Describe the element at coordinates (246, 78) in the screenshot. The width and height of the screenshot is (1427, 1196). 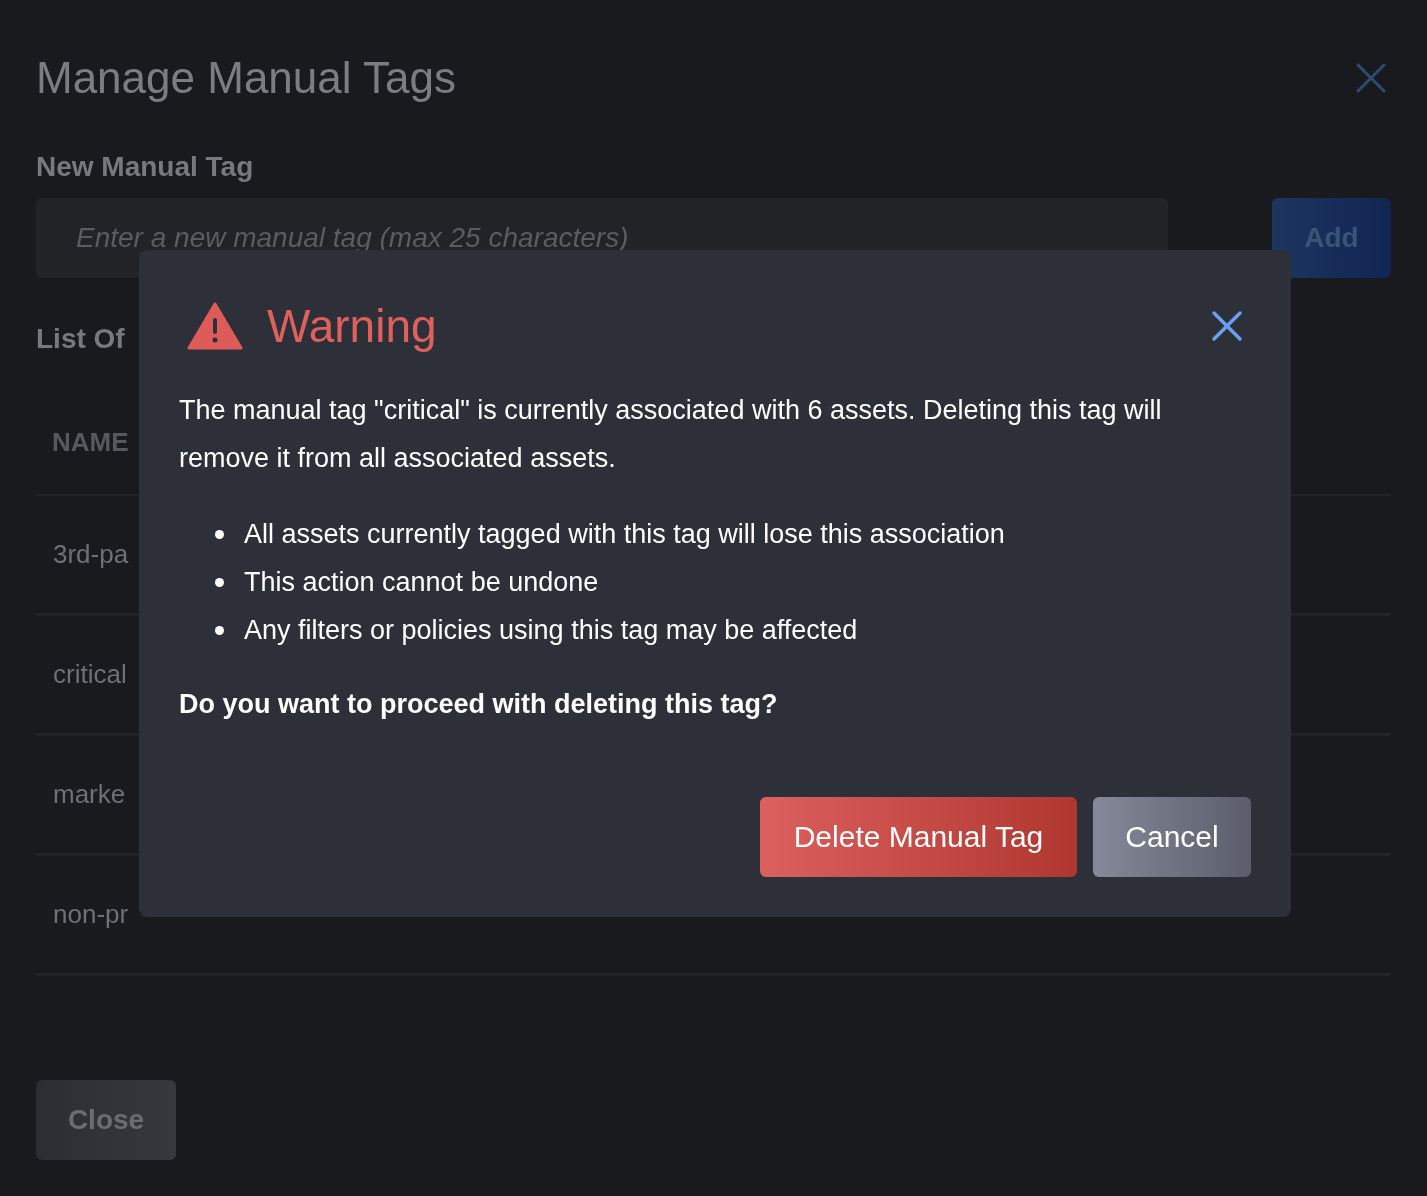
I see `dialog-title: Manage Manual Tags` at that location.